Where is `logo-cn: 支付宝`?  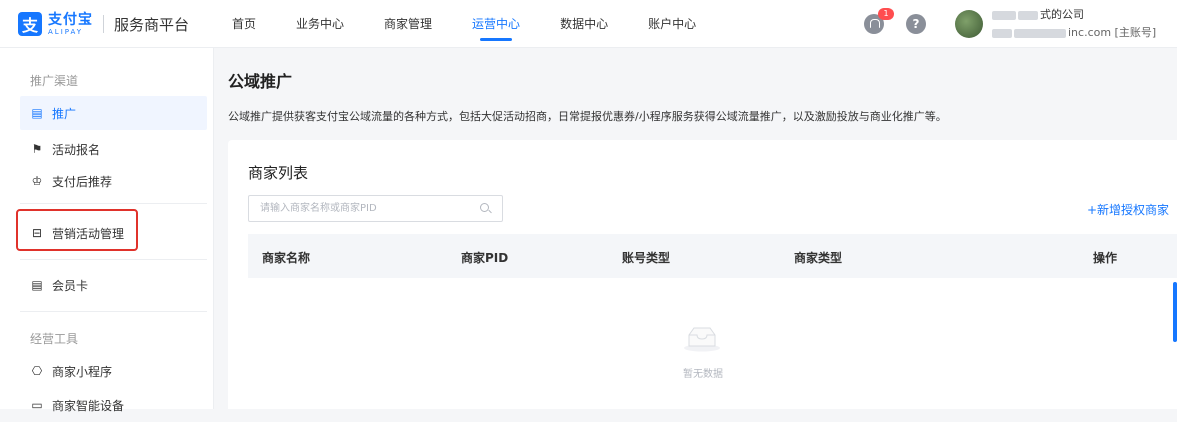
logo-cn: 支付宝 is located at coordinates (70, 19).